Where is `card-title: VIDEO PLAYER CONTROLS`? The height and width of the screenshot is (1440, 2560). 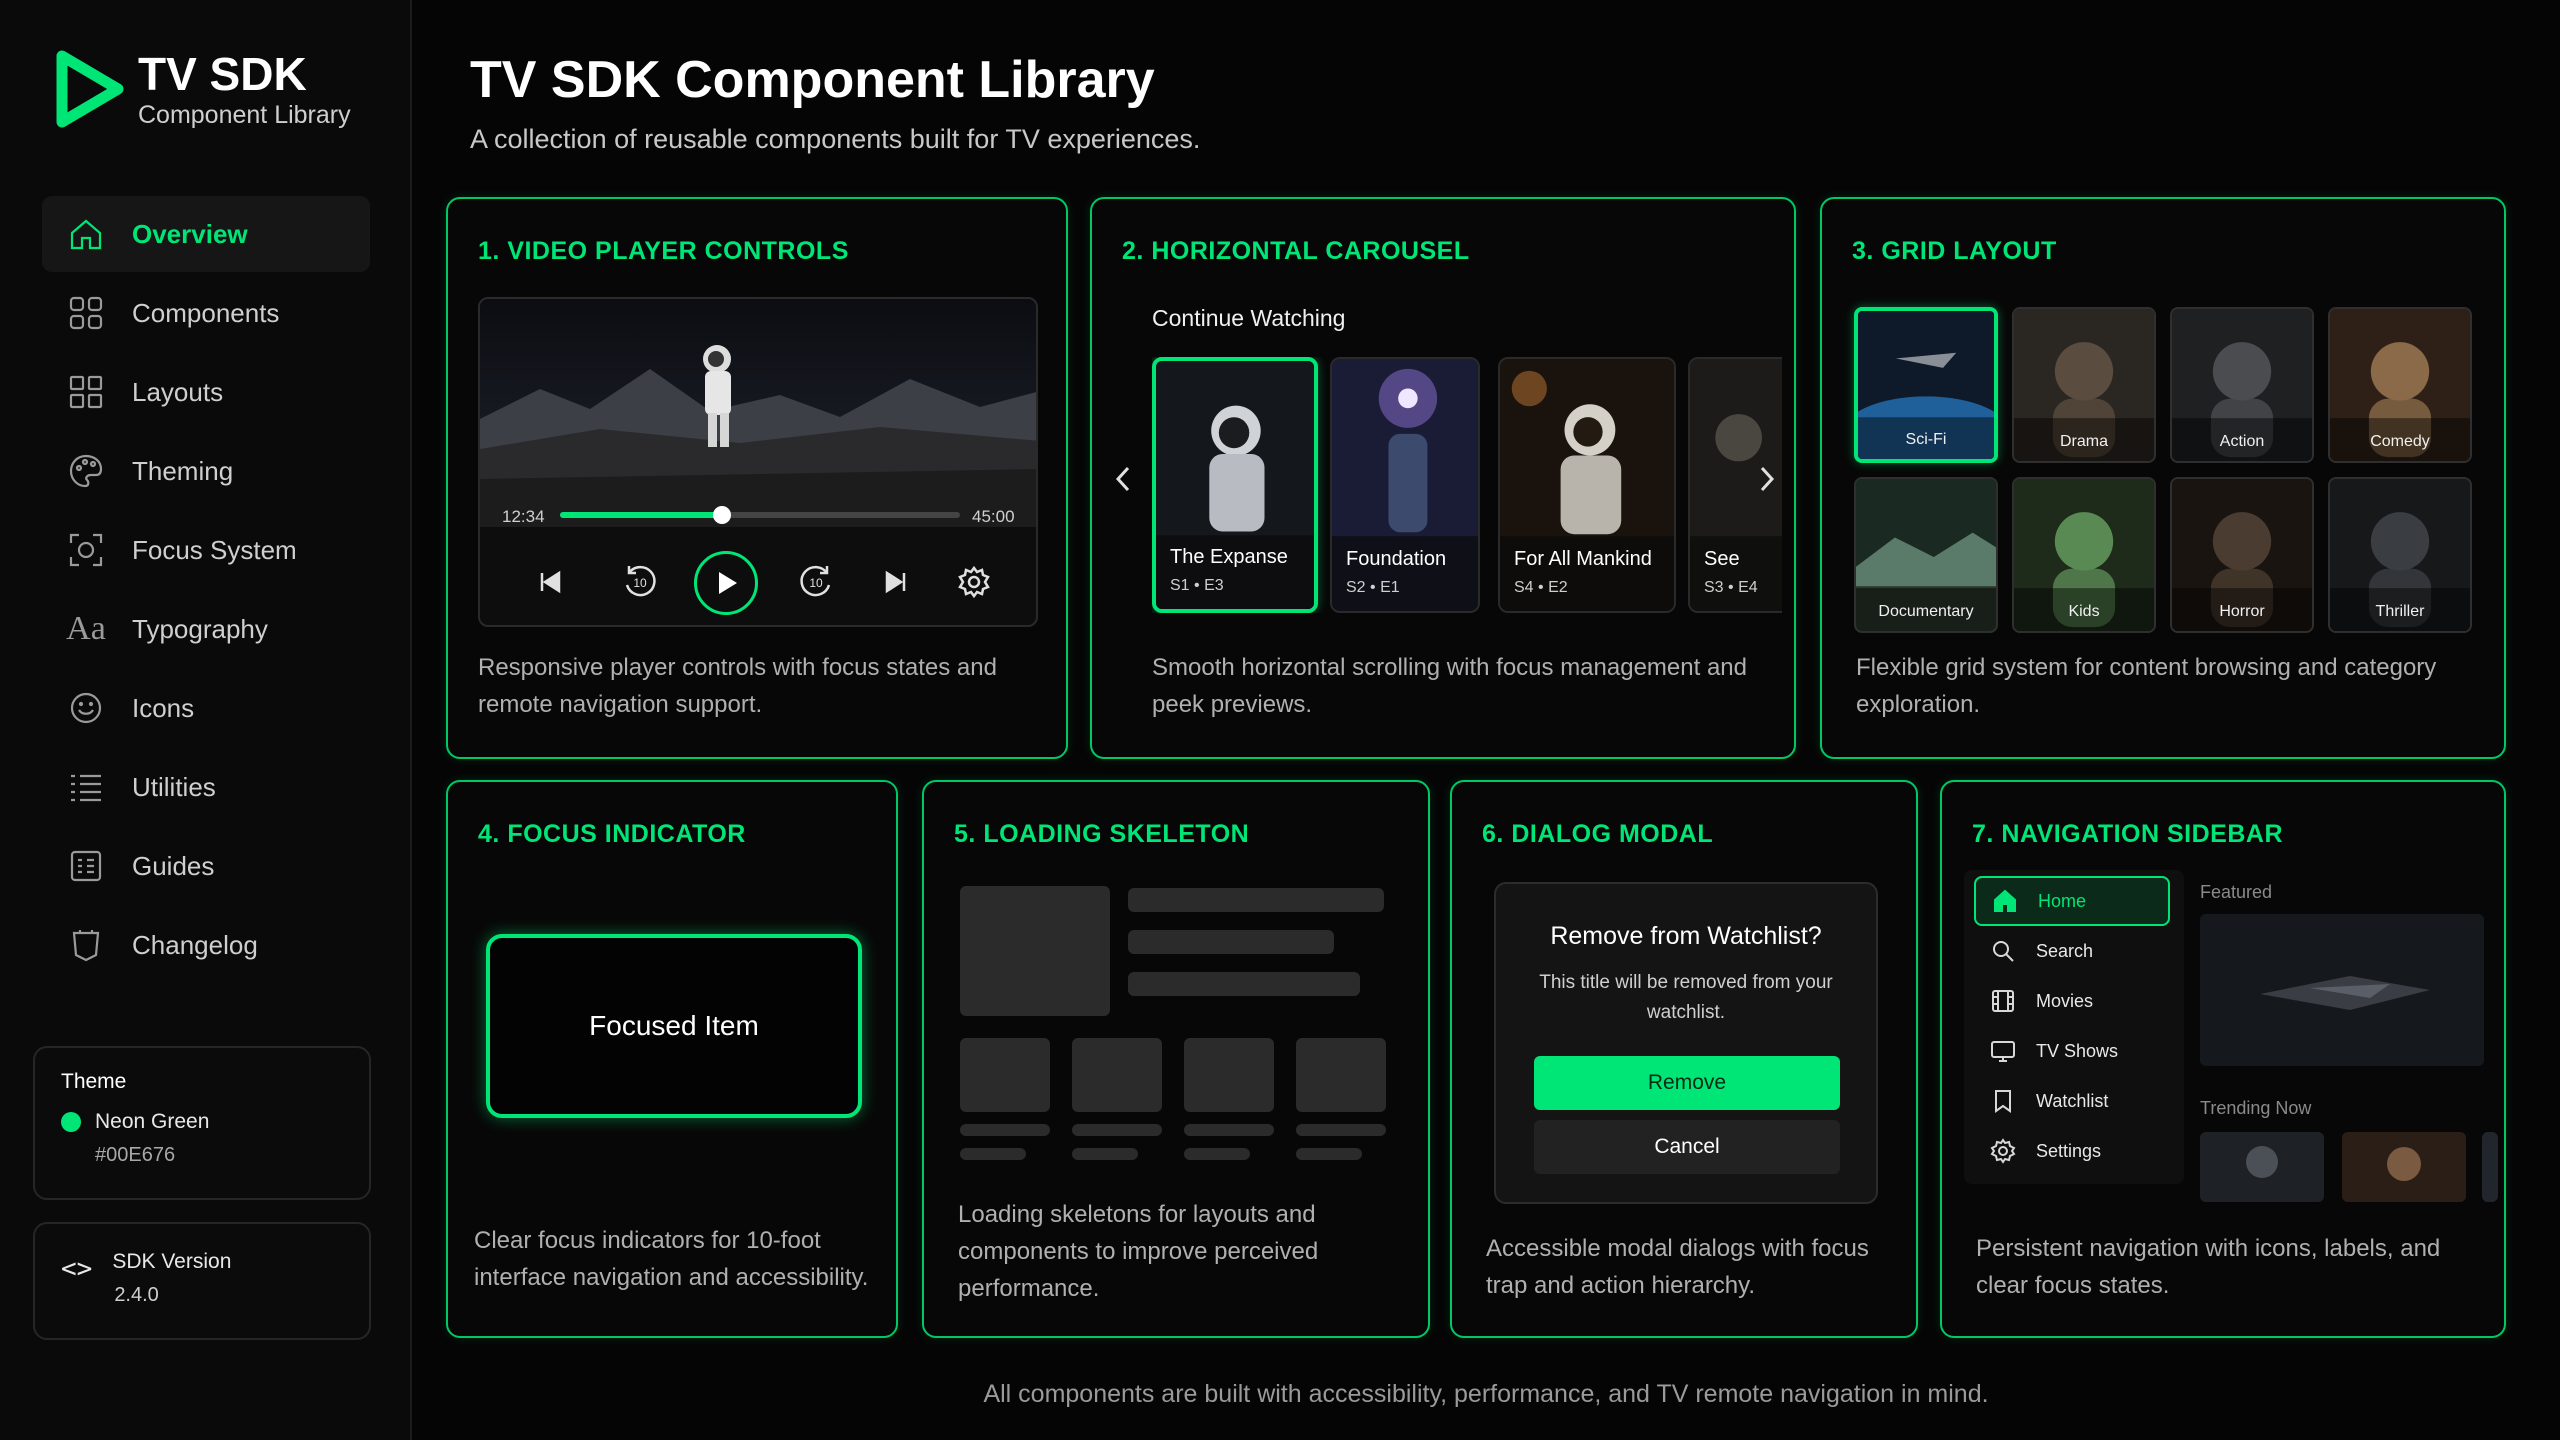
card-title: VIDEO PLAYER CONTROLS is located at coordinates (678, 251).